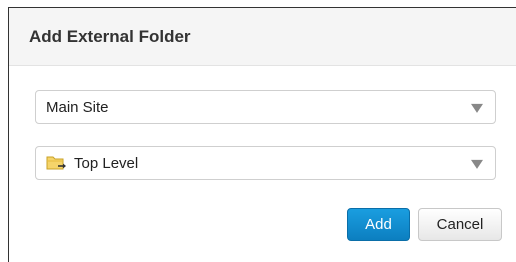  What do you see at coordinates (460, 224) in the screenshot?
I see `cancel-button: Cancel` at bounding box center [460, 224].